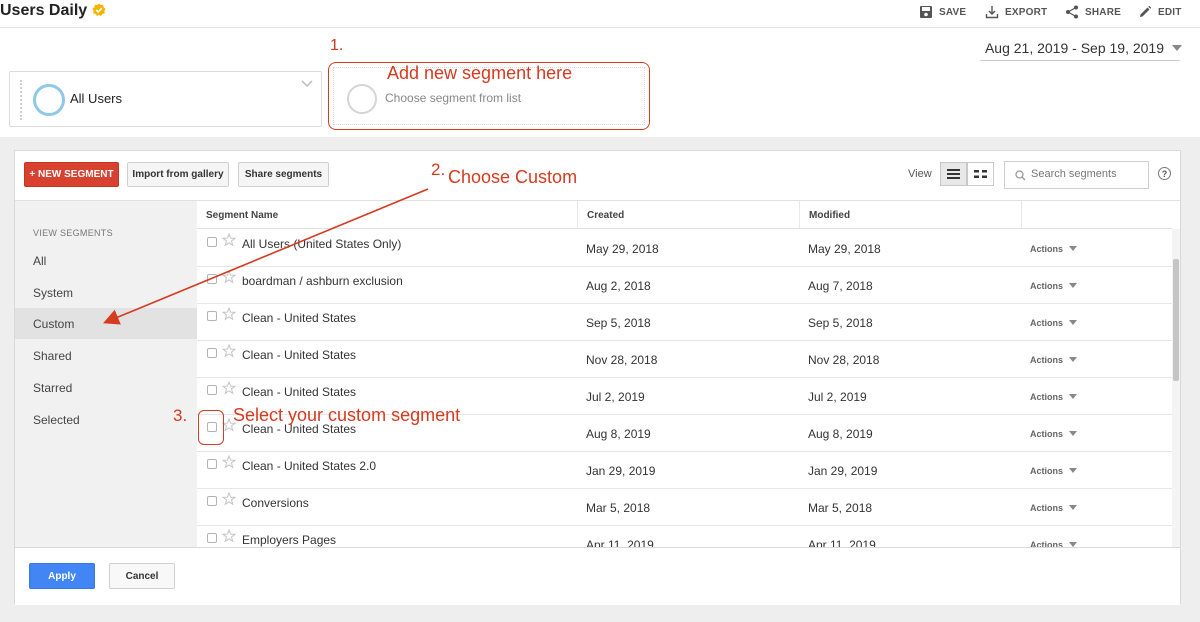 The width and height of the screenshot is (1200, 622). Describe the element at coordinates (387, 359) in the screenshot. I see `segment-name-cell: Clean - United States` at that location.